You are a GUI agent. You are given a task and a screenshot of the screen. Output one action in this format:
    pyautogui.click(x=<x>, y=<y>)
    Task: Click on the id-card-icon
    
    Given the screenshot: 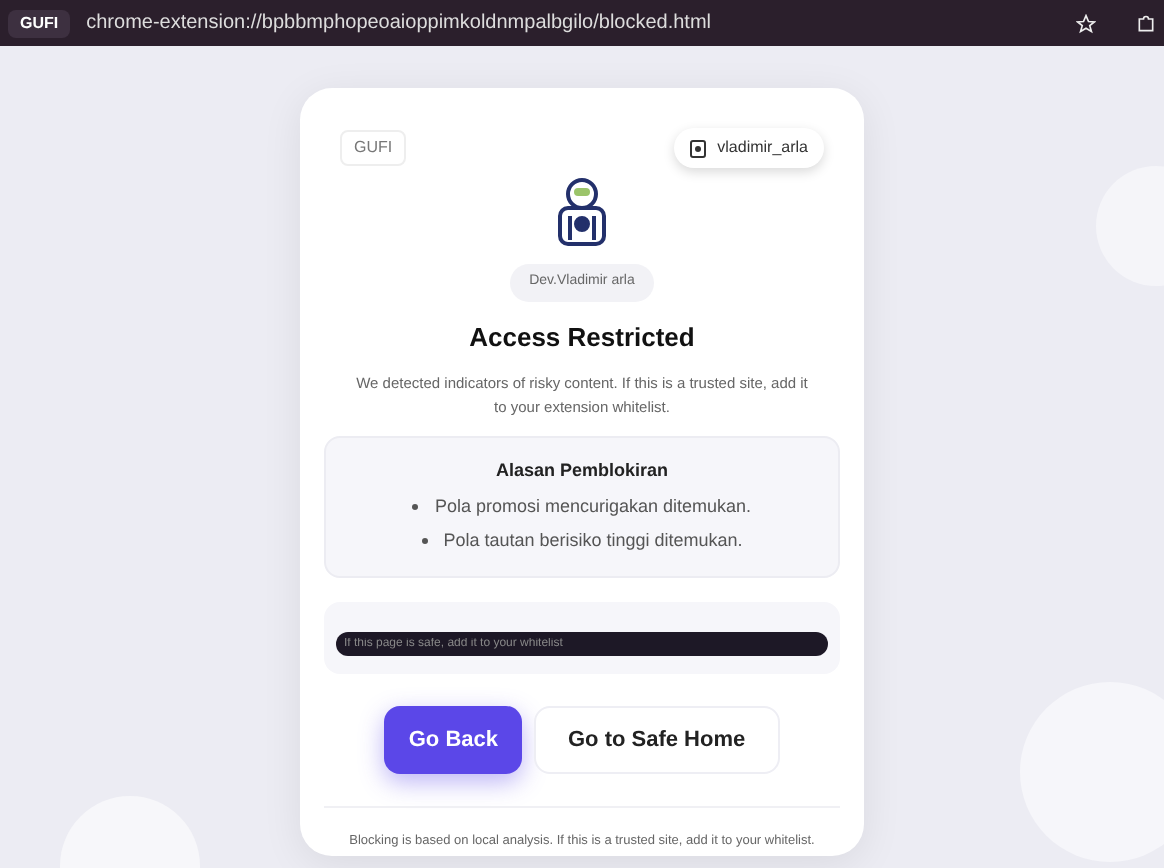 What is the action you would take?
    pyautogui.click(x=697, y=148)
    